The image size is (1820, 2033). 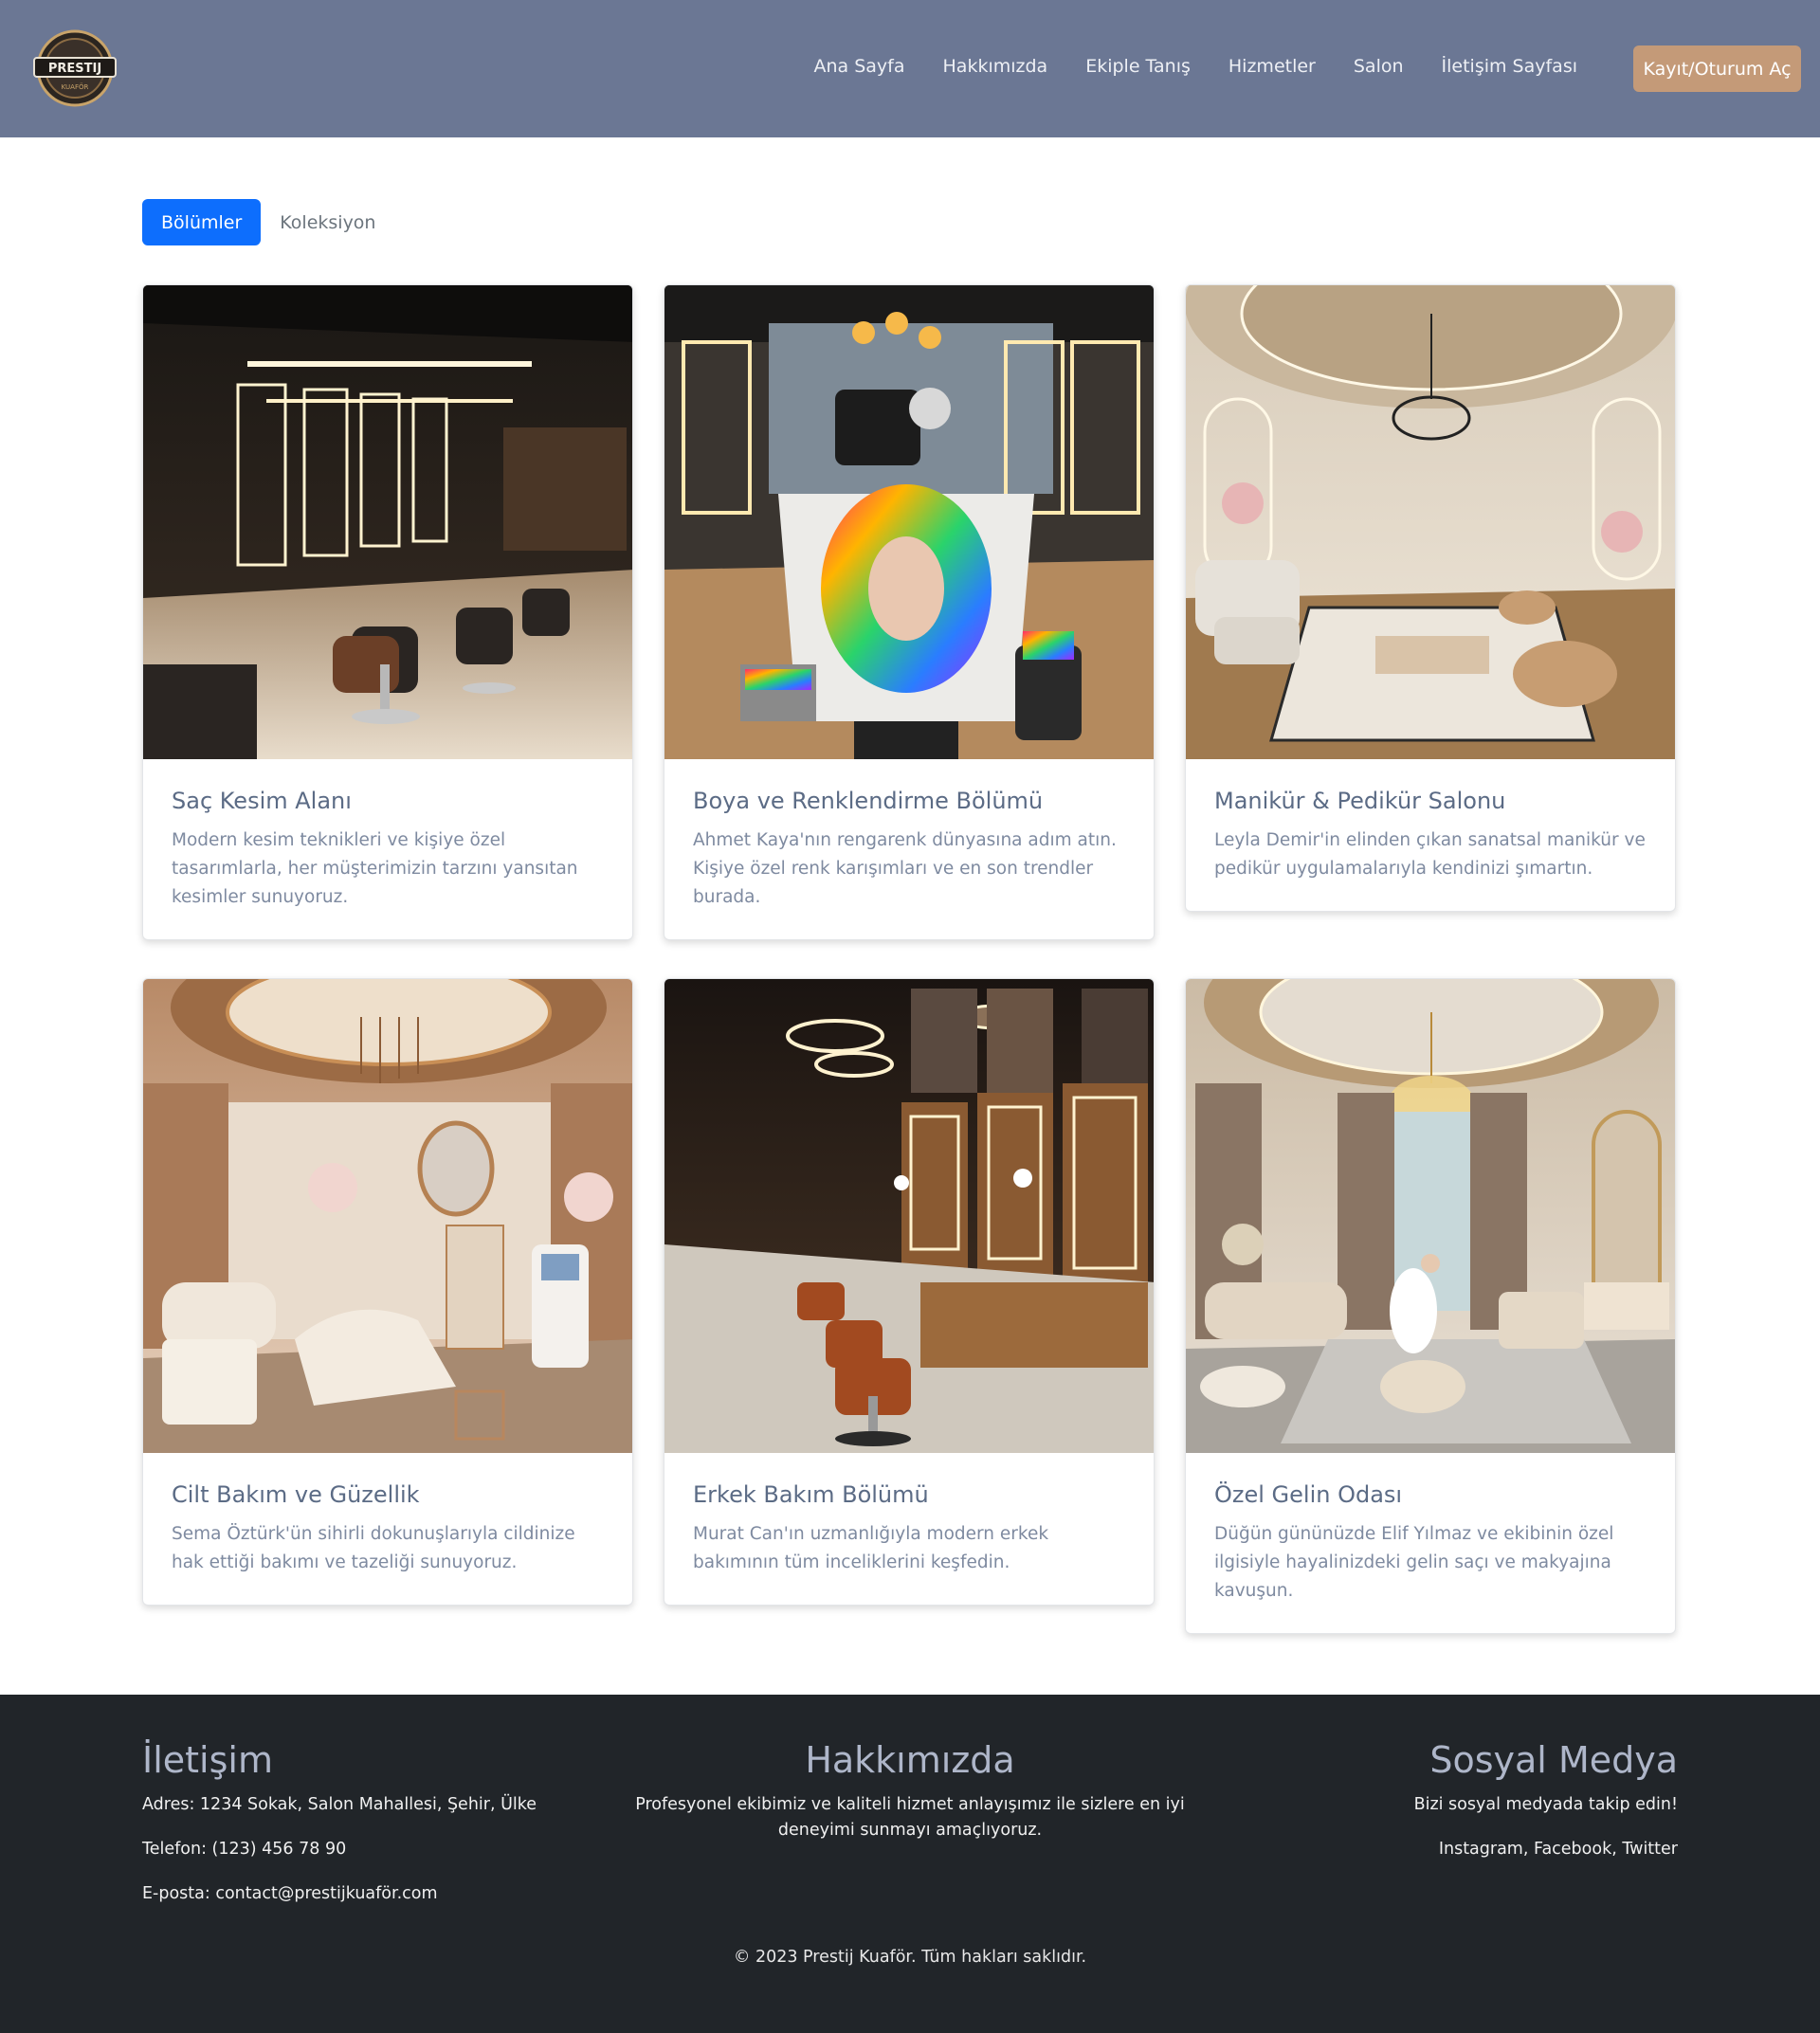 I want to click on card-title: Saç Kesim Alanı, so click(x=262, y=801).